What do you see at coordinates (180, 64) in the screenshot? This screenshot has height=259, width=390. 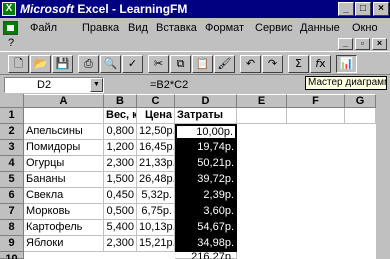 I see `copy-icon: ⧉` at bounding box center [180, 64].